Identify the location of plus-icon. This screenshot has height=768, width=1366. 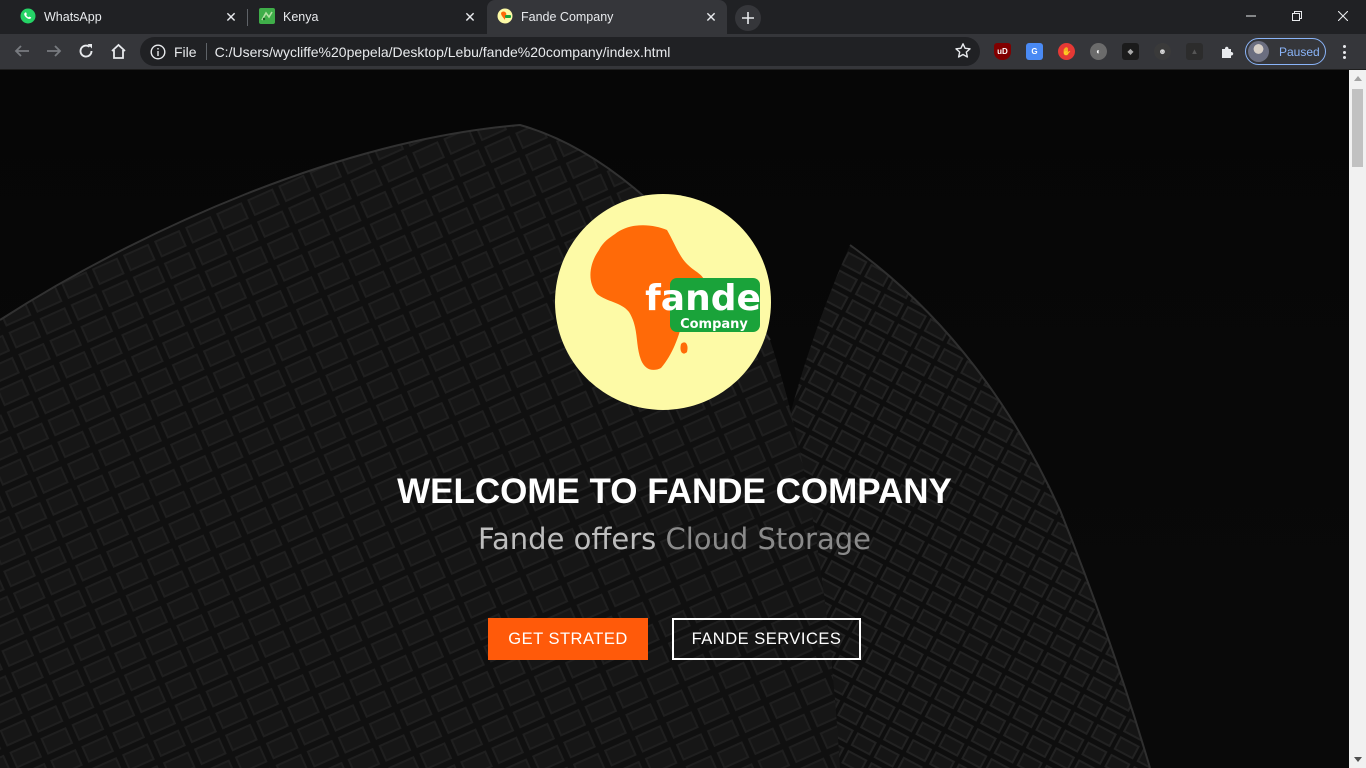
(748, 18).